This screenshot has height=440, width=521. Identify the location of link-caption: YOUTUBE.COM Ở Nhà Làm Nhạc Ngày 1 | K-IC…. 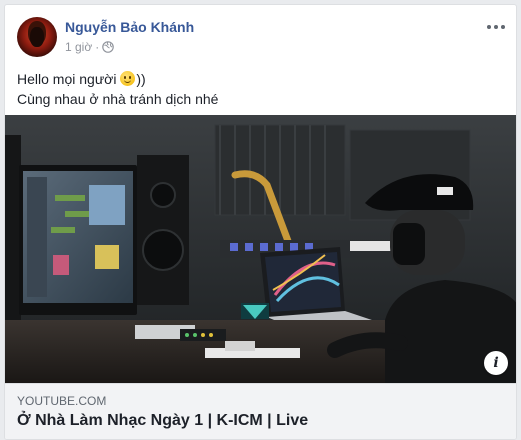
(260, 411).